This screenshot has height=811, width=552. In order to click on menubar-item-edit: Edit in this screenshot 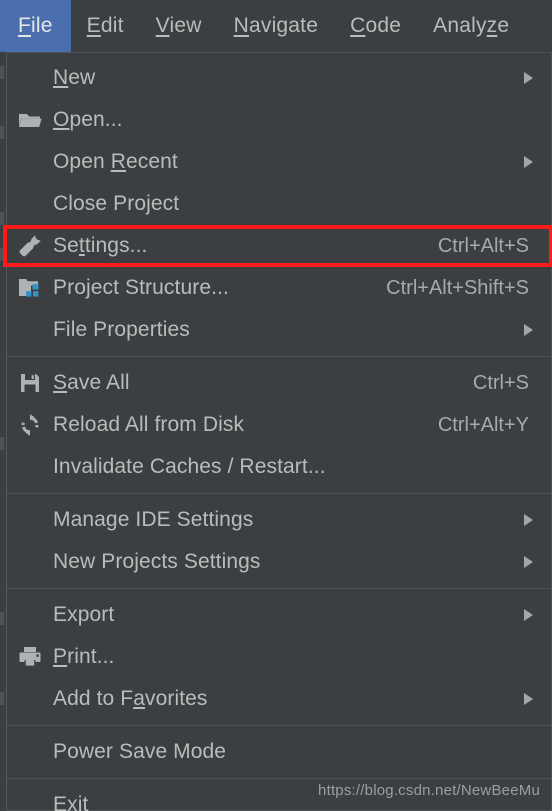, I will do `click(105, 26)`.